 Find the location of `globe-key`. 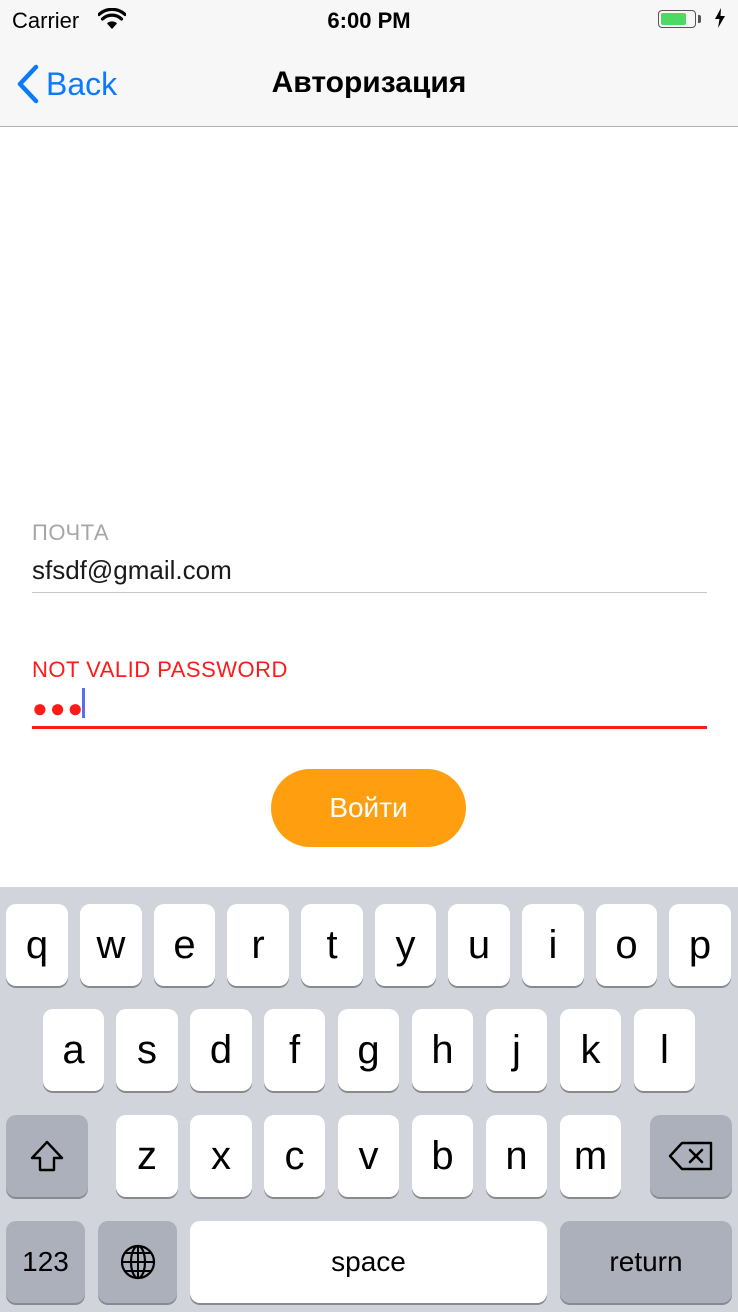

globe-key is located at coordinates (137, 1262).